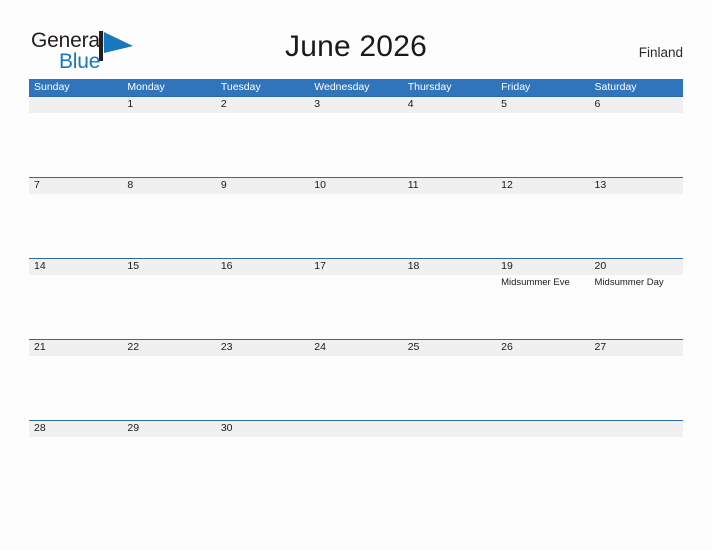 This screenshot has width=712, height=550. Describe the element at coordinates (413, 347) in the screenshot. I see `day-number: 25` at that location.